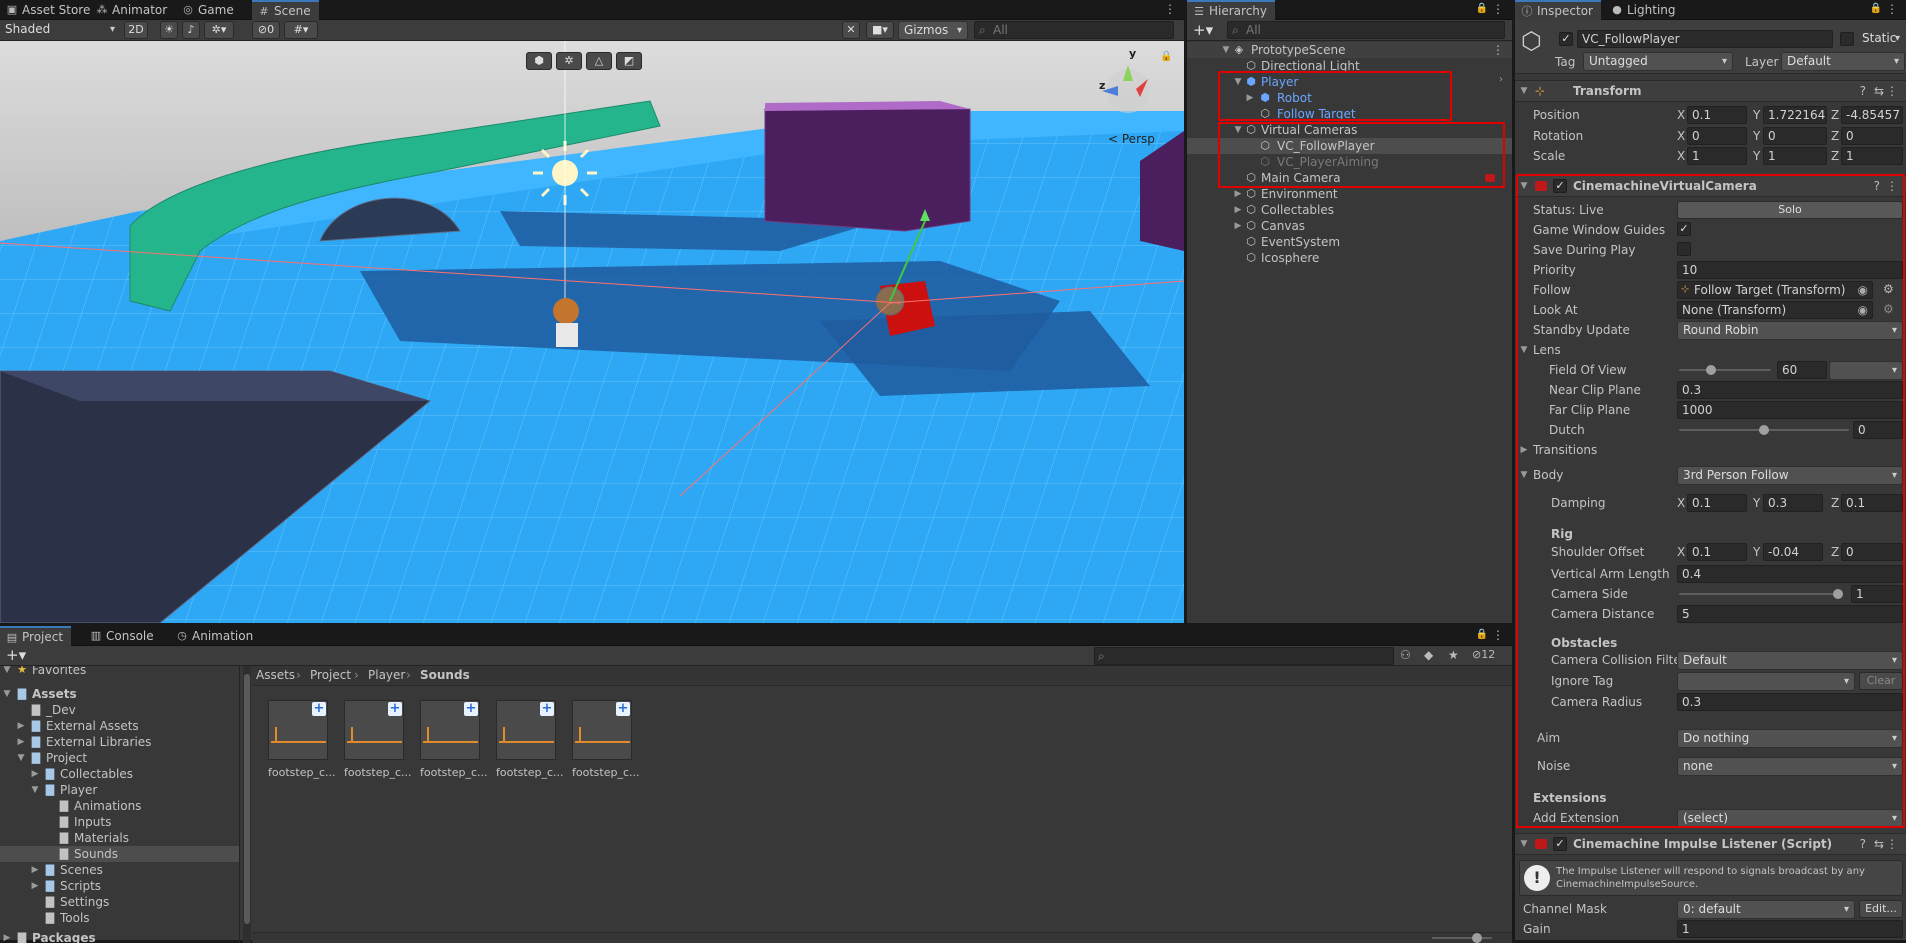 This screenshot has width=1906, height=943. What do you see at coordinates (1717, 503) in the screenshot?
I see `damping-x-field: 0.1` at bounding box center [1717, 503].